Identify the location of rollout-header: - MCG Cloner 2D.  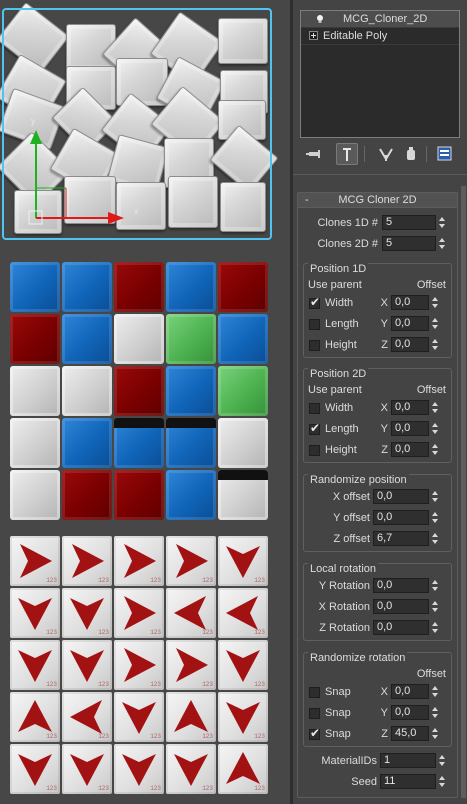
(377, 200).